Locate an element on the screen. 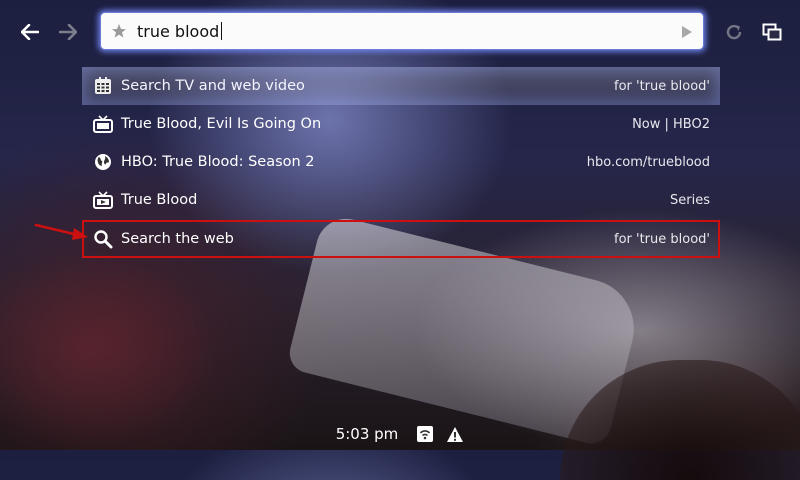 The width and height of the screenshot is (800, 480). windows-button is located at coordinates (772, 32).